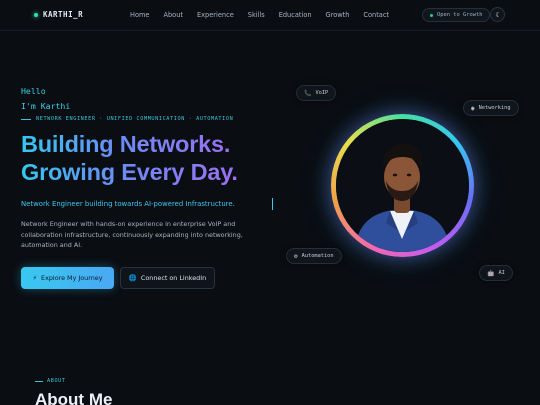  Describe the element at coordinates (473, 108) in the screenshot. I see `network-icon: ◉` at that location.